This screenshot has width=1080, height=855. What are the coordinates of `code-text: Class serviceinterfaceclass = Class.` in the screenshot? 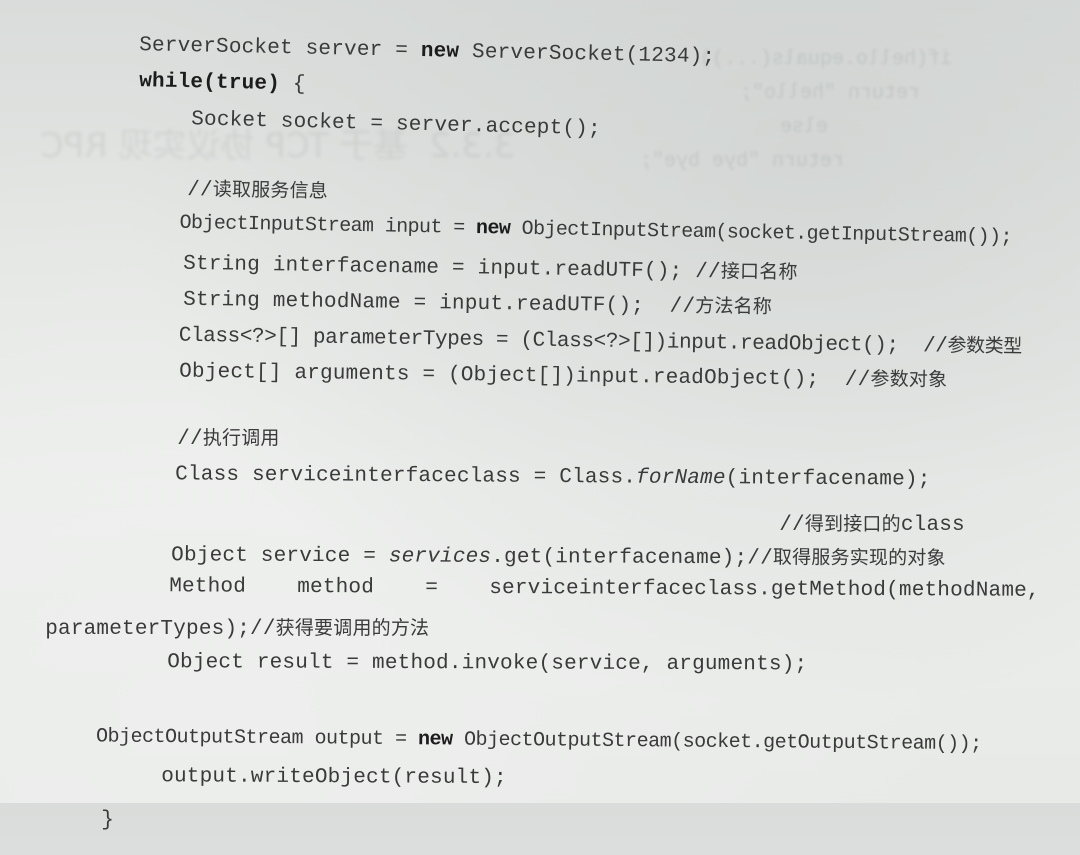 It's located at (406, 476).